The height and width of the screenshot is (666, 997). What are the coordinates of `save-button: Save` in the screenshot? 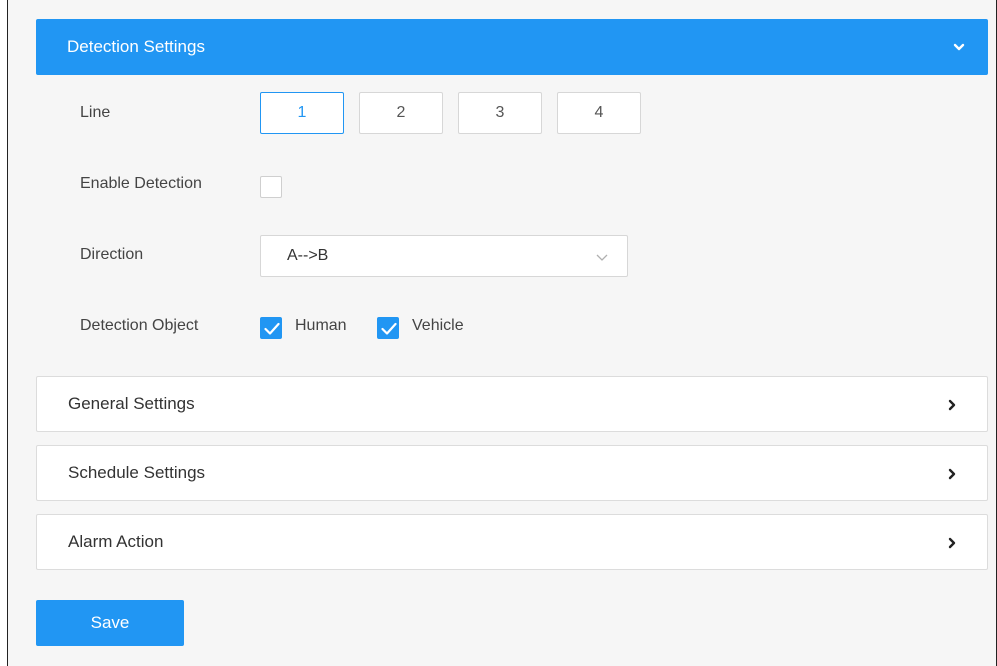 It's located at (110, 623).